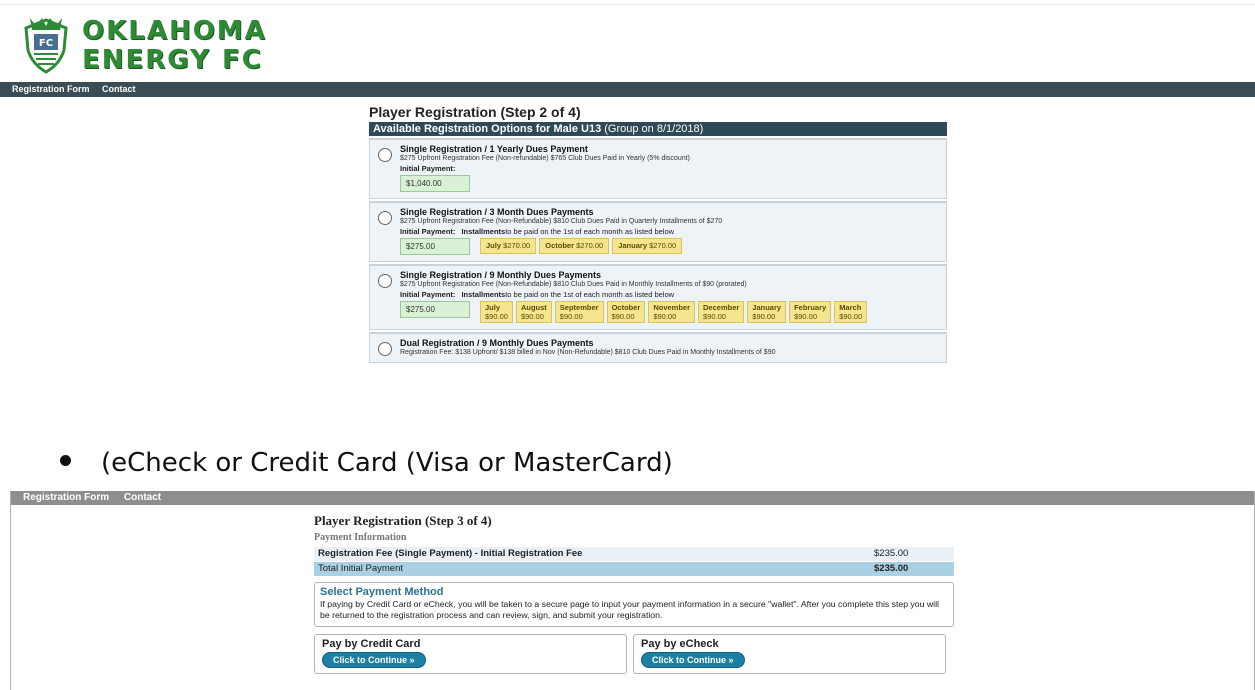  I want to click on installment-chip: March $90.00, so click(851, 312).